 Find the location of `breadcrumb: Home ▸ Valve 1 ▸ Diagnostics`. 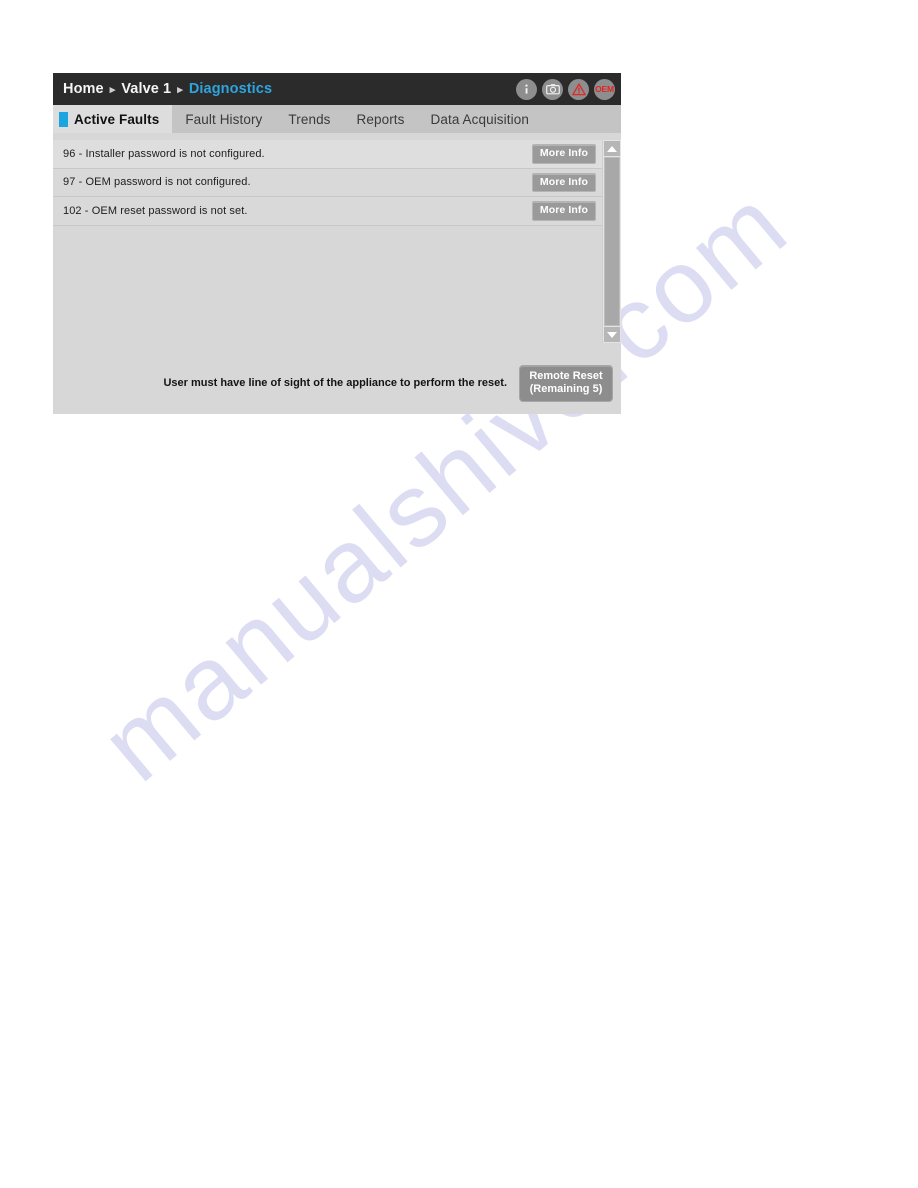

breadcrumb: Home ▸ Valve 1 ▸ Diagnostics is located at coordinates (167, 89).